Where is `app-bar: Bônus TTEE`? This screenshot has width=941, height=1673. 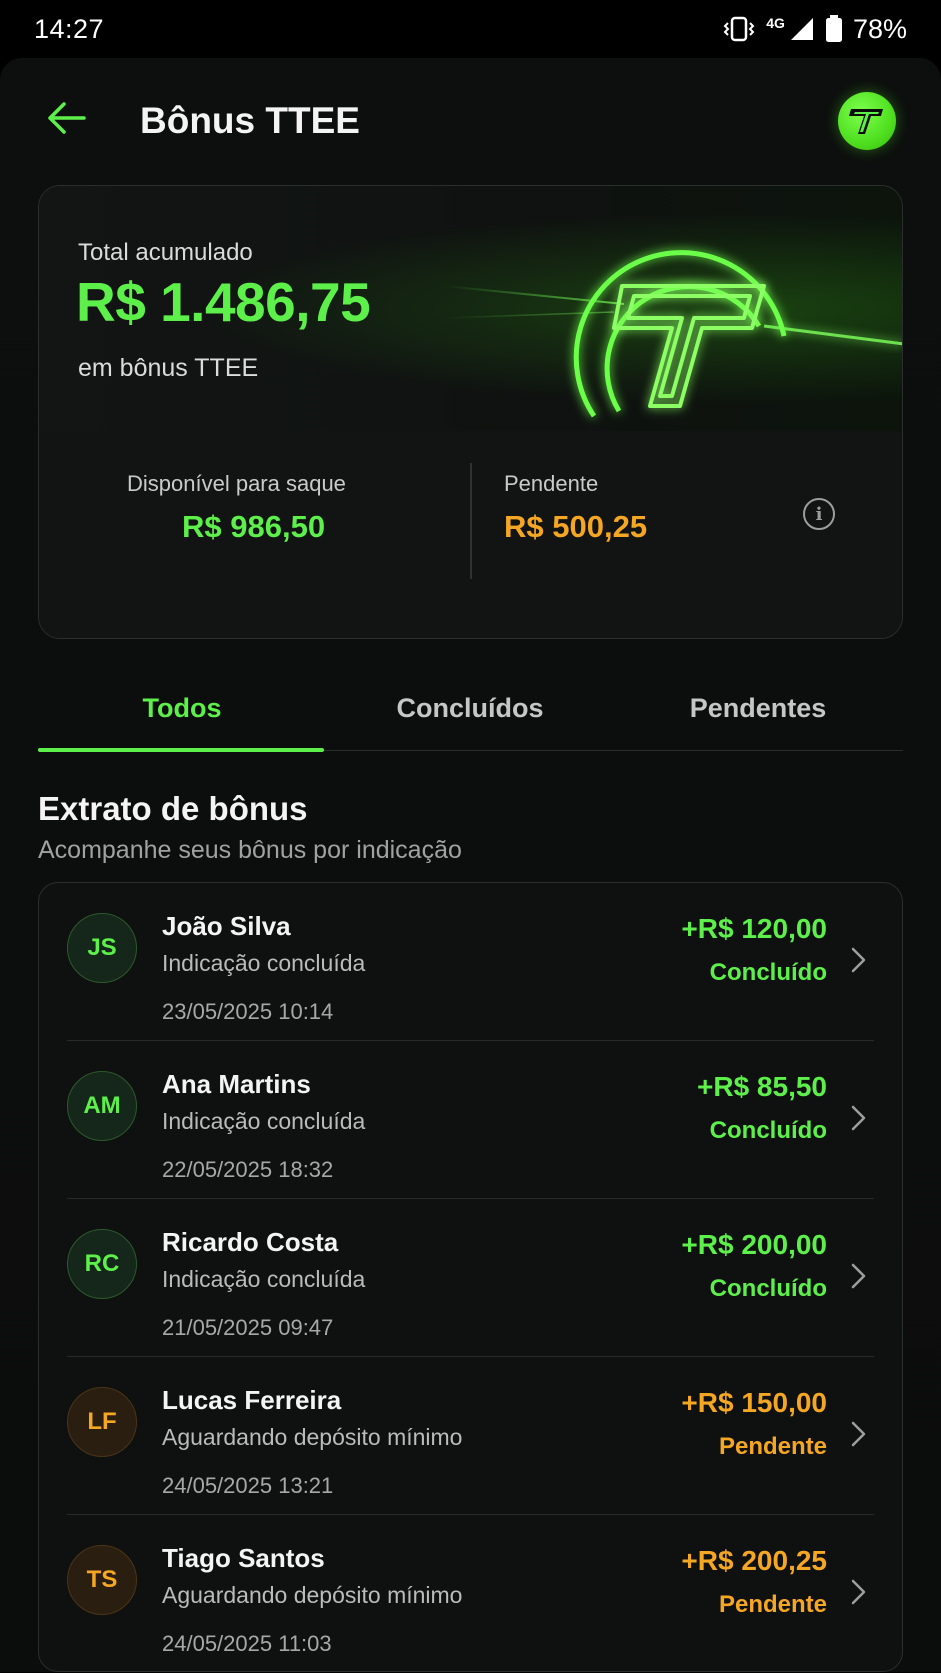
app-bar: Bônus TTEE is located at coordinates (470, 122).